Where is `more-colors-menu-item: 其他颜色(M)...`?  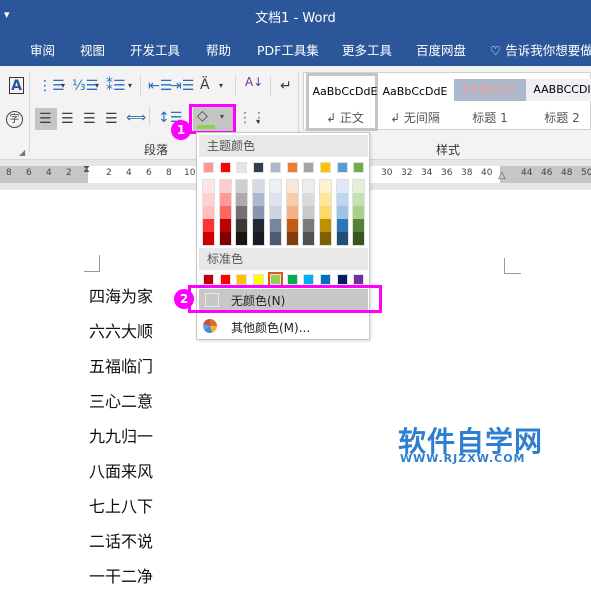
more-colors-menu-item: 其他颜色(M)... is located at coordinates (270, 327).